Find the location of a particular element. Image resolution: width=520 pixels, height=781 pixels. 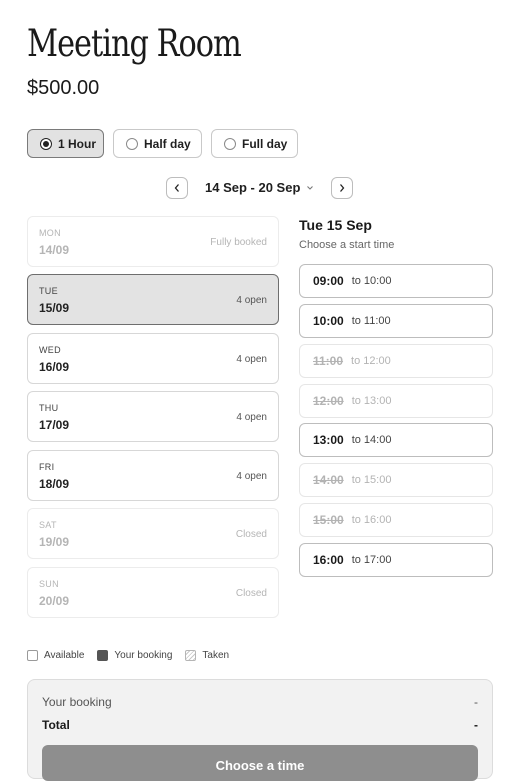

chevron-right-icon is located at coordinates (342, 188).